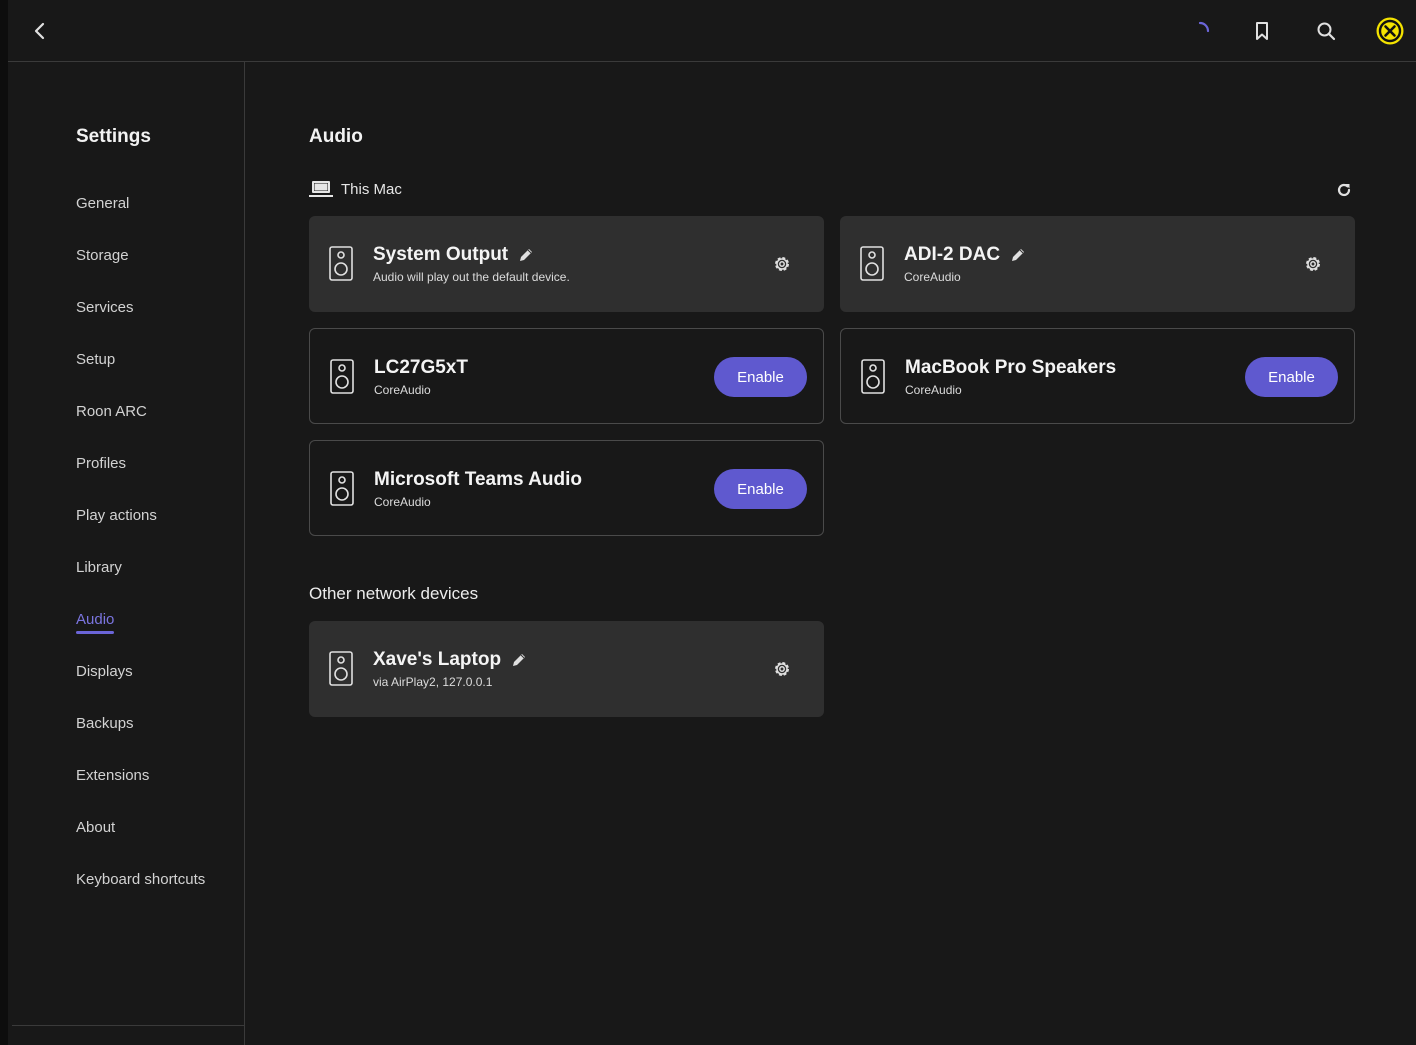 The width and height of the screenshot is (1416, 1045). Describe the element at coordinates (394, 593) in the screenshot. I see `other-network-devices-header: Other network devices` at that location.